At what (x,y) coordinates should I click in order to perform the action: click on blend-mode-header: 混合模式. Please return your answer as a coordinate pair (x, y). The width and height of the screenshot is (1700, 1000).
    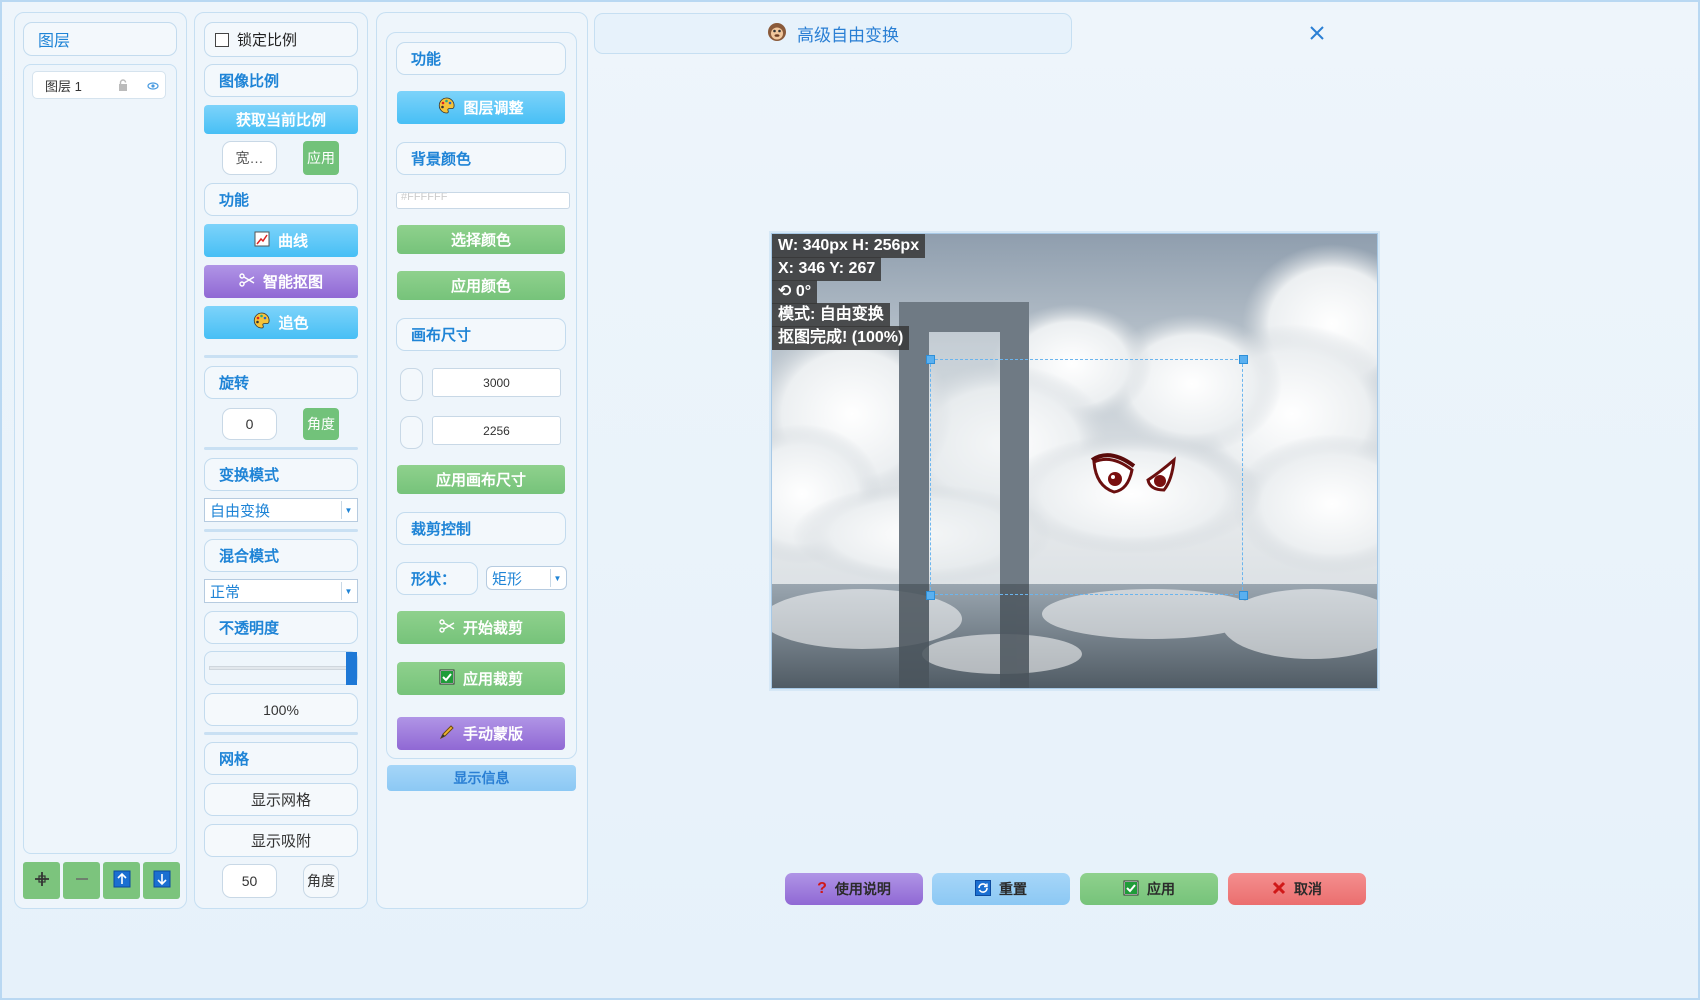
    Looking at the image, I should click on (281, 555).